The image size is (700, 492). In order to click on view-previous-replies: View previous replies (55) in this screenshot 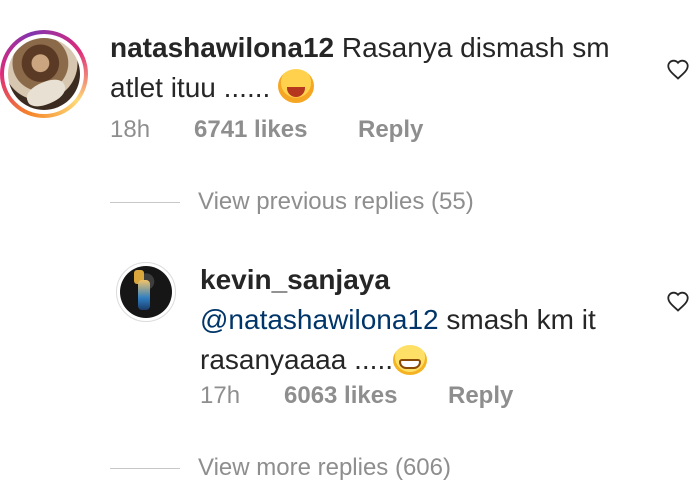, I will do `click(336, 202)`.